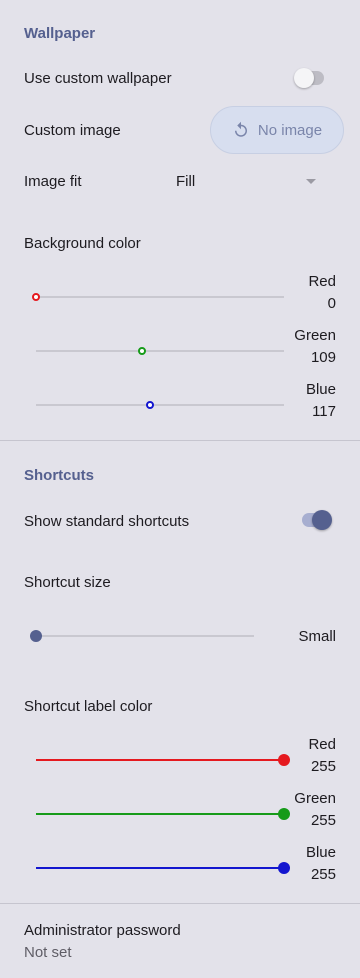 This screenshot has width=360, height=978. What do you see at coordinates (331, 303) in the screenshot?
I see `bg-red-value: 0` at bounding box center [331, 303].